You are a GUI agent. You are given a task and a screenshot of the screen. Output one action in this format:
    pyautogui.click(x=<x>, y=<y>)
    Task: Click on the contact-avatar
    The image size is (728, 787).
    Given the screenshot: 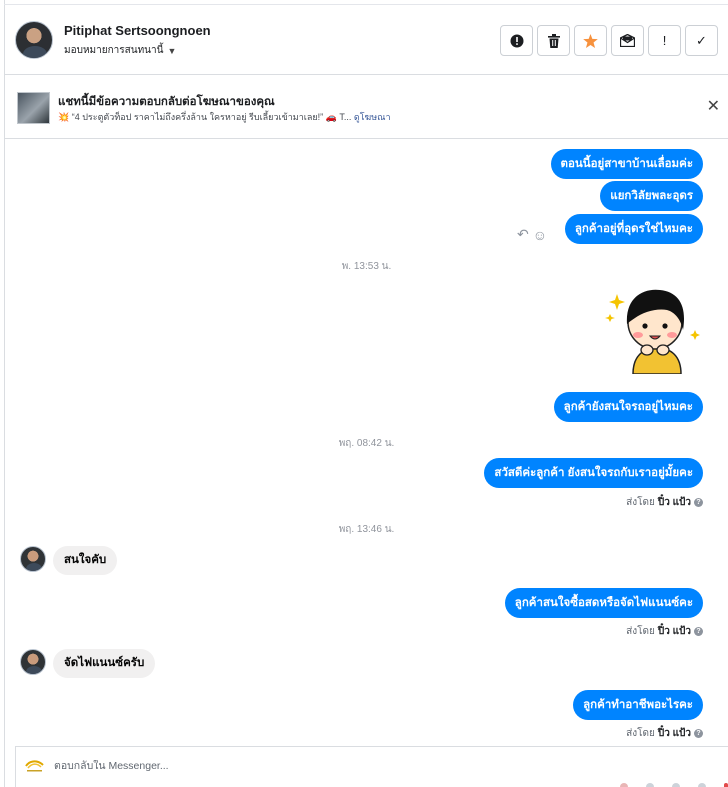 What is the action you would take?
    pyautogui.click(x=34, y=40)
    